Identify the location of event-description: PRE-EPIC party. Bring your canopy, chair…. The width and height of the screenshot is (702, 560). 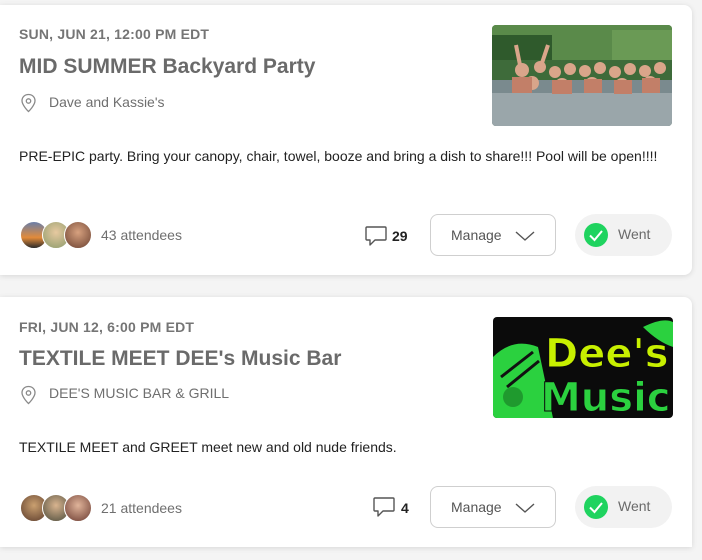
(338, 156).